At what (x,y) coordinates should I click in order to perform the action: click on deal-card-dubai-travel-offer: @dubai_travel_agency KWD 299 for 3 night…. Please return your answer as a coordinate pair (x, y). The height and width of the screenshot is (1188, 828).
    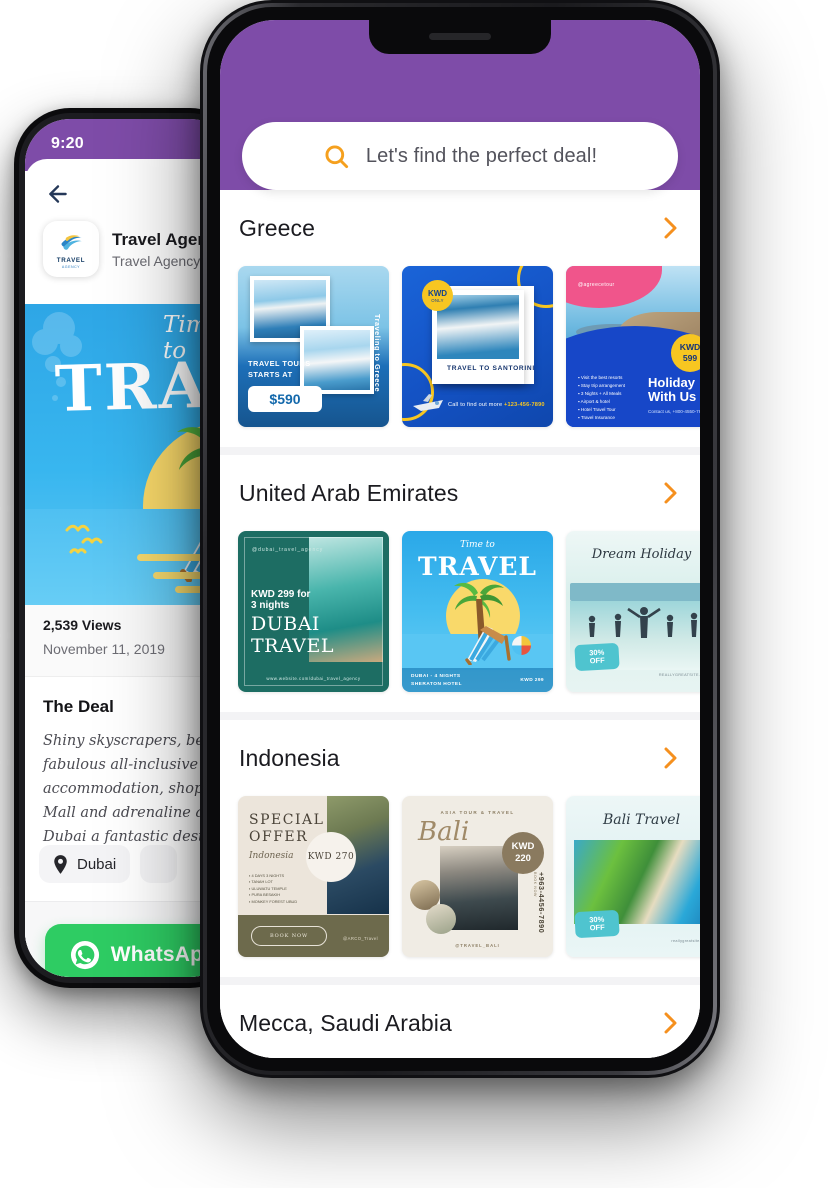
    Looking at the image, I should click on (313, 611).